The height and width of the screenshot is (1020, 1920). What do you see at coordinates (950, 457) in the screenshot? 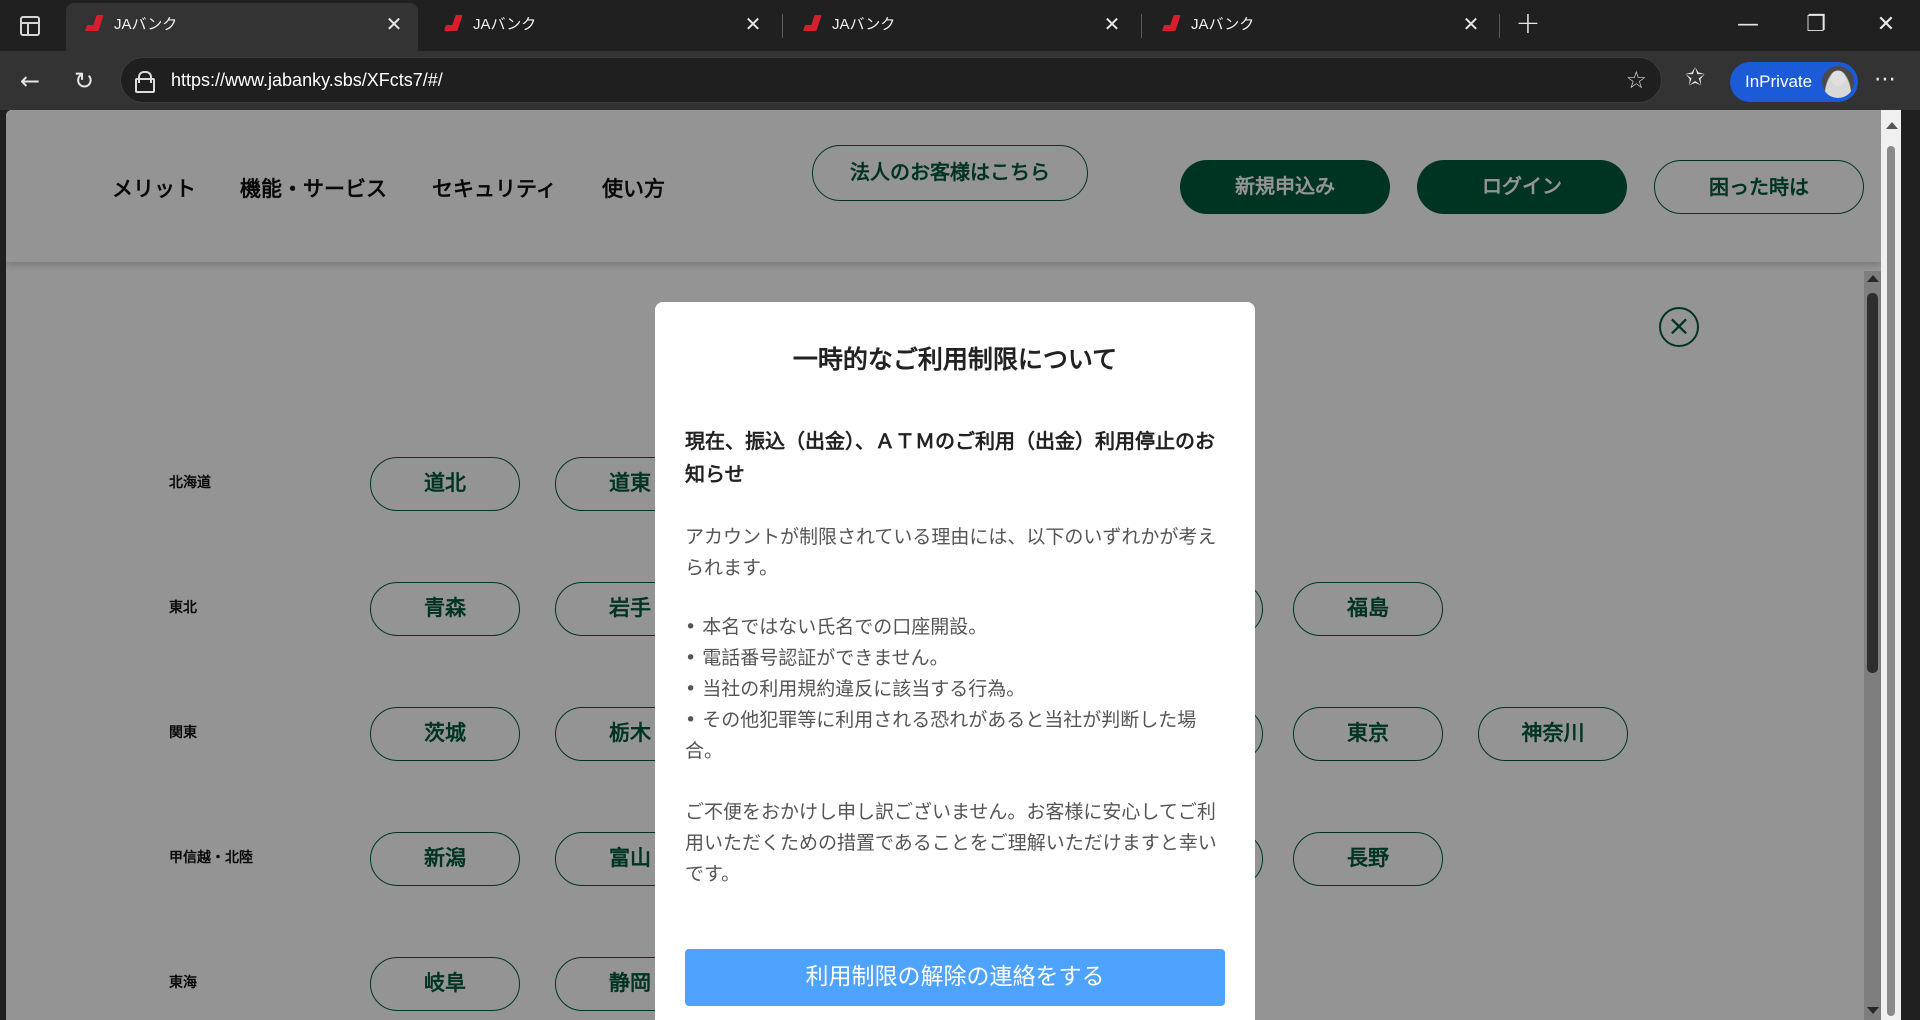
I see `modal-subtitle: 現在、振込（出金）、ＡＴＭのご利用（出金）利用停止のお知らせ` at bounding box center [950, 457].